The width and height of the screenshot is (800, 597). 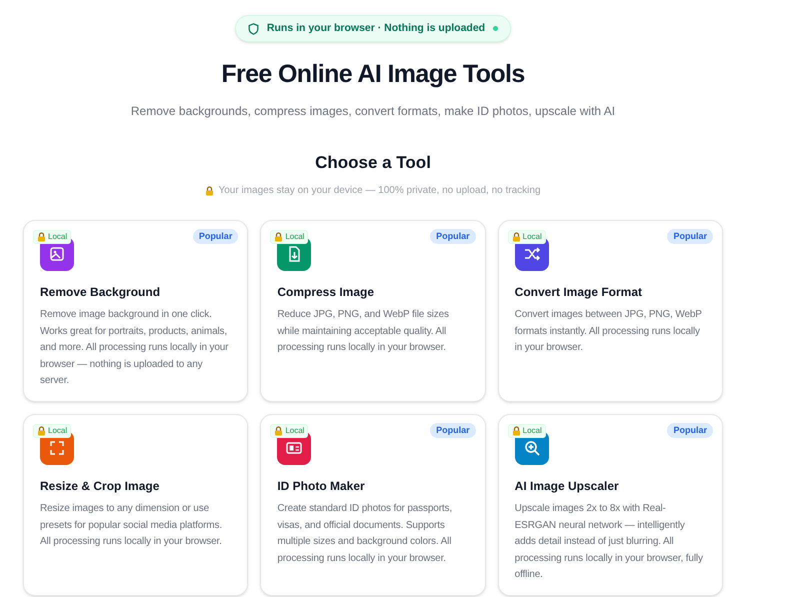 What do you see at coordinates (326, 292) in the screenshot?
I see `card-title: Compress Image` at bounding box center [326, 292].